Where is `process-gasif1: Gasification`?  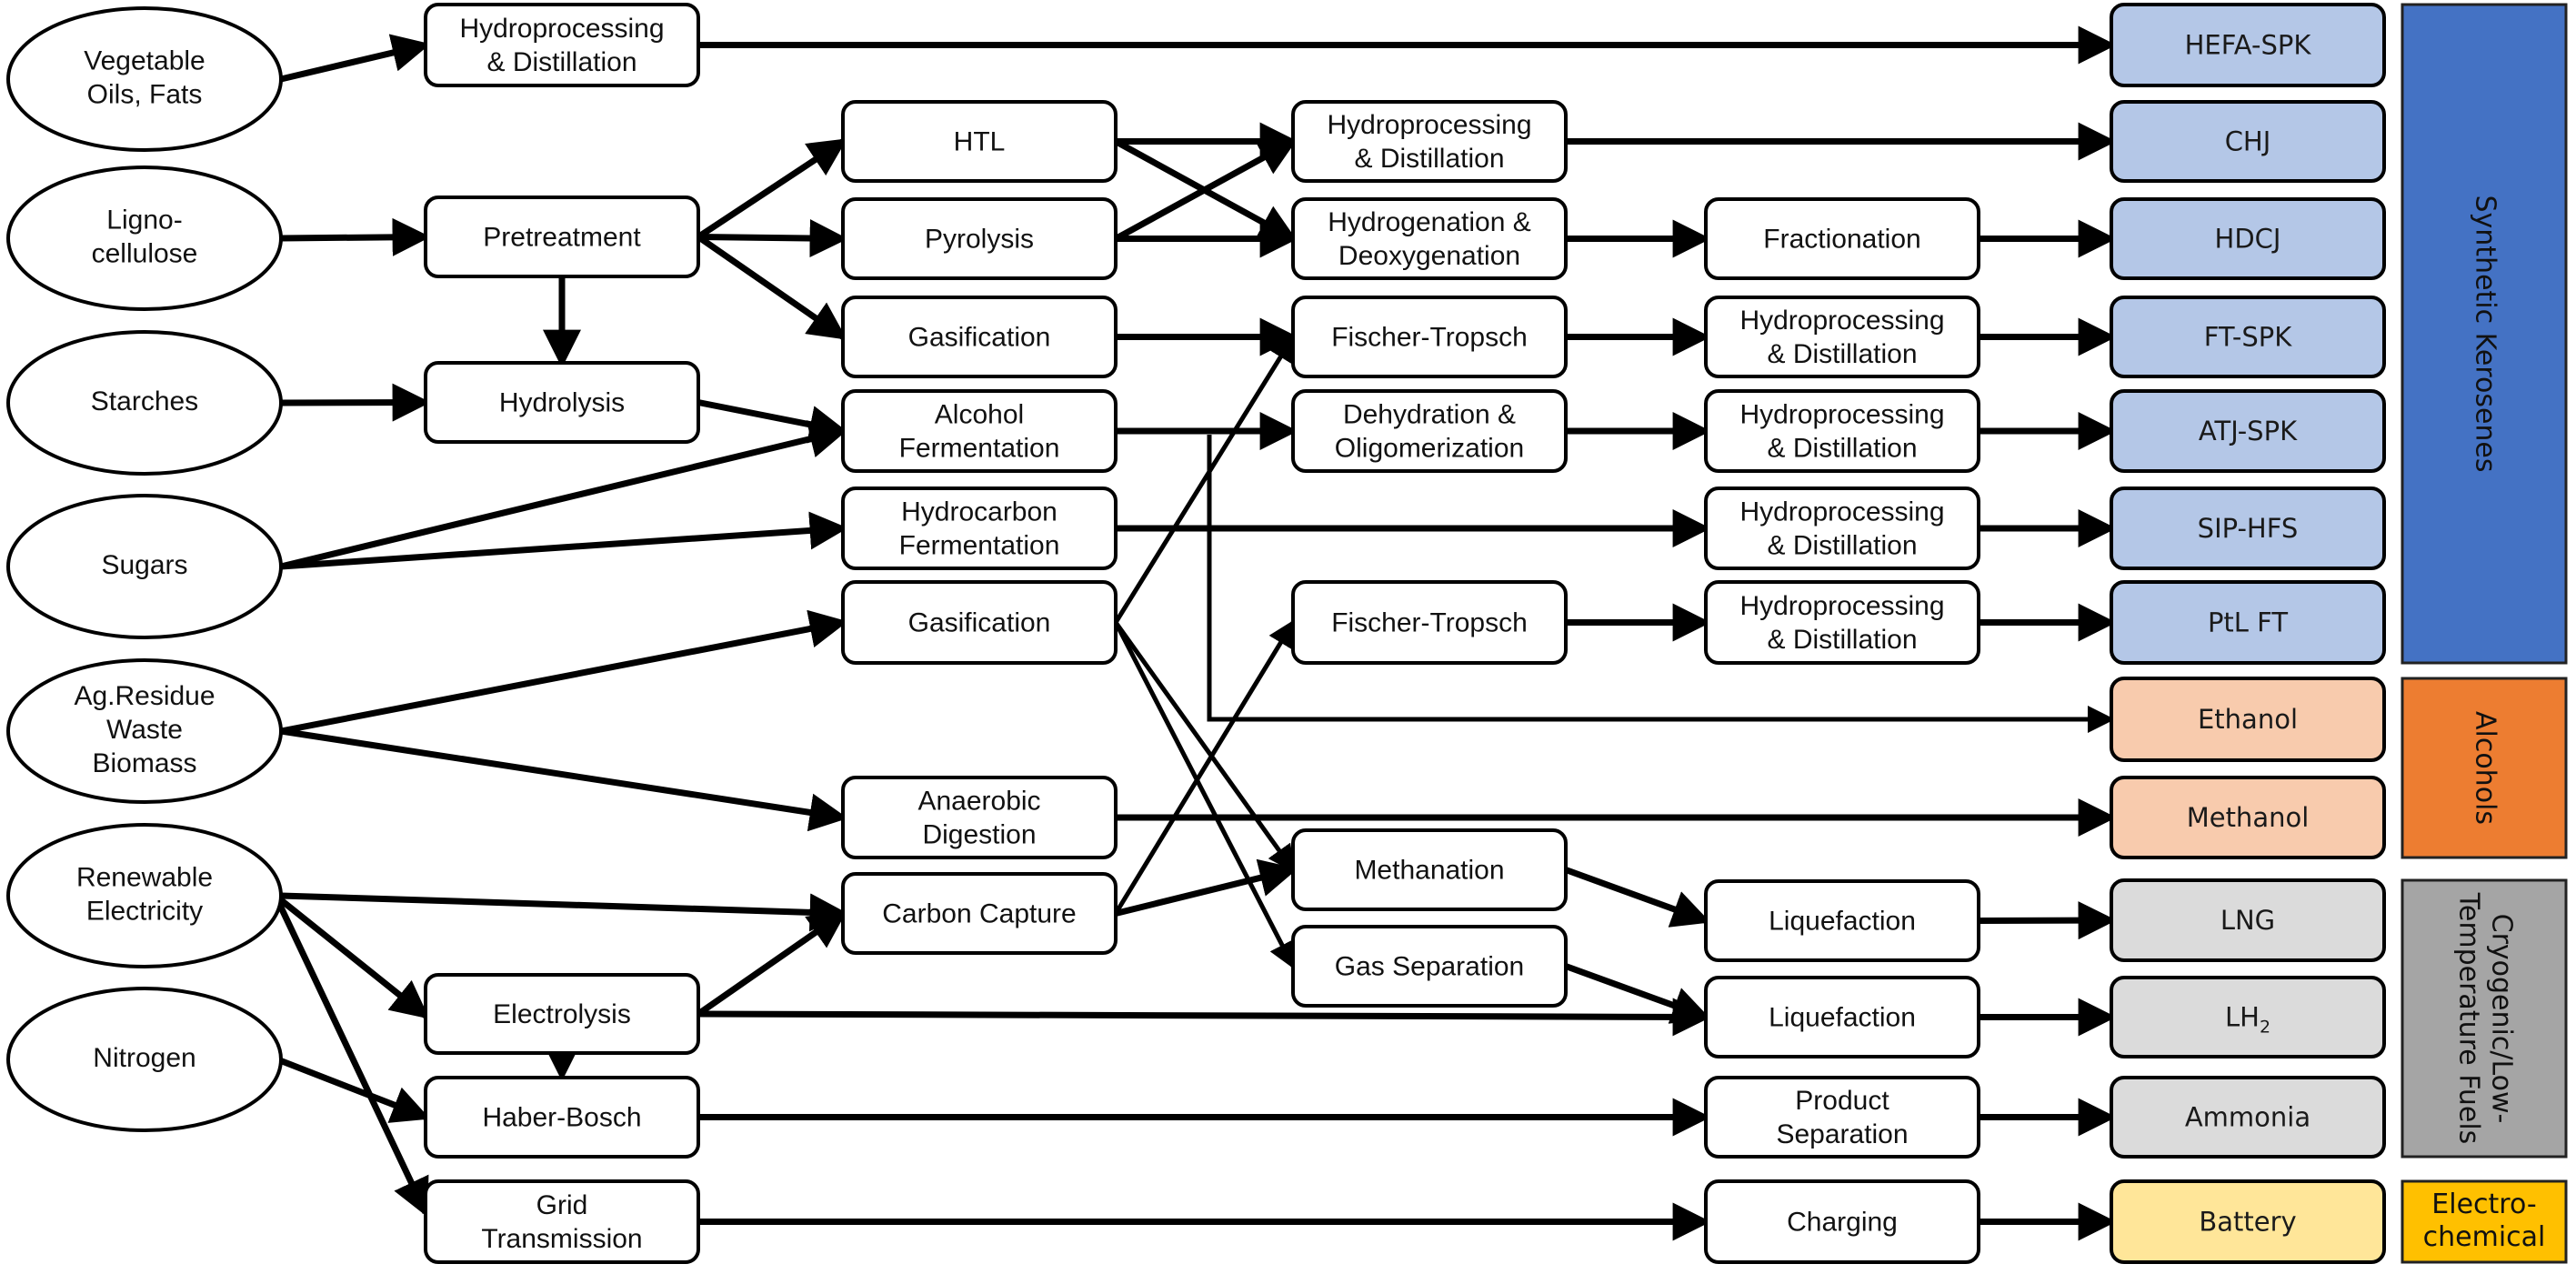
process-gasif1: Gasification is located at coordinates (979, 337).